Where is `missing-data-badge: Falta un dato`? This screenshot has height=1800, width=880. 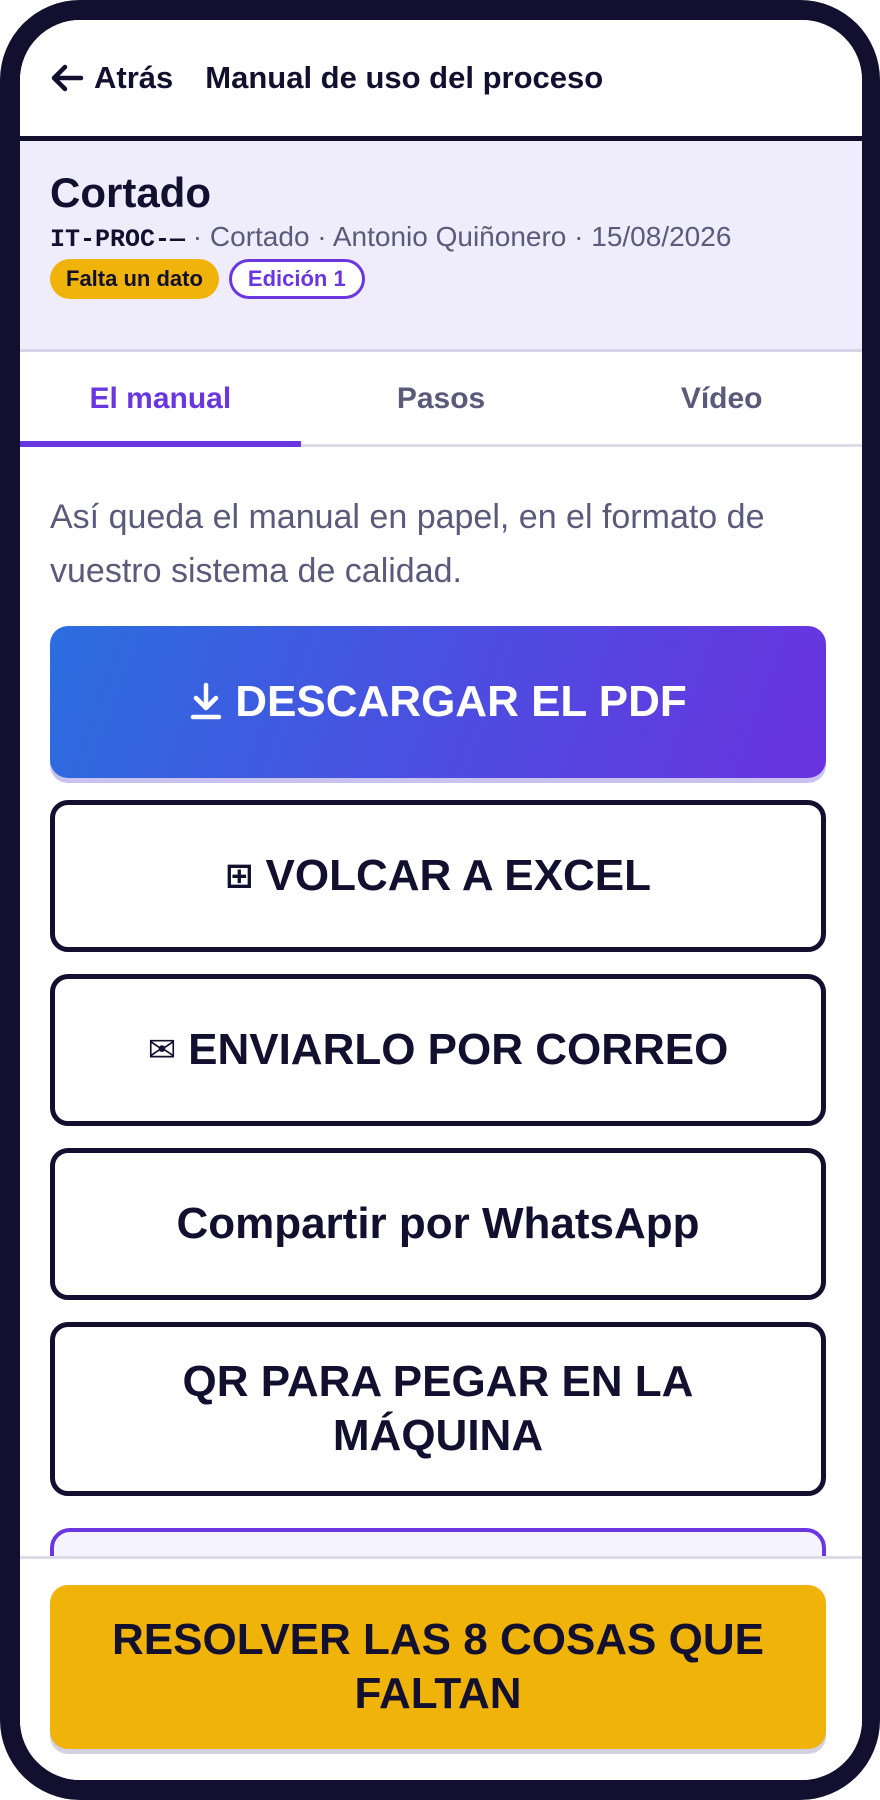 missing-data-badge: Falta un dato is located at coordinates (134, 279).